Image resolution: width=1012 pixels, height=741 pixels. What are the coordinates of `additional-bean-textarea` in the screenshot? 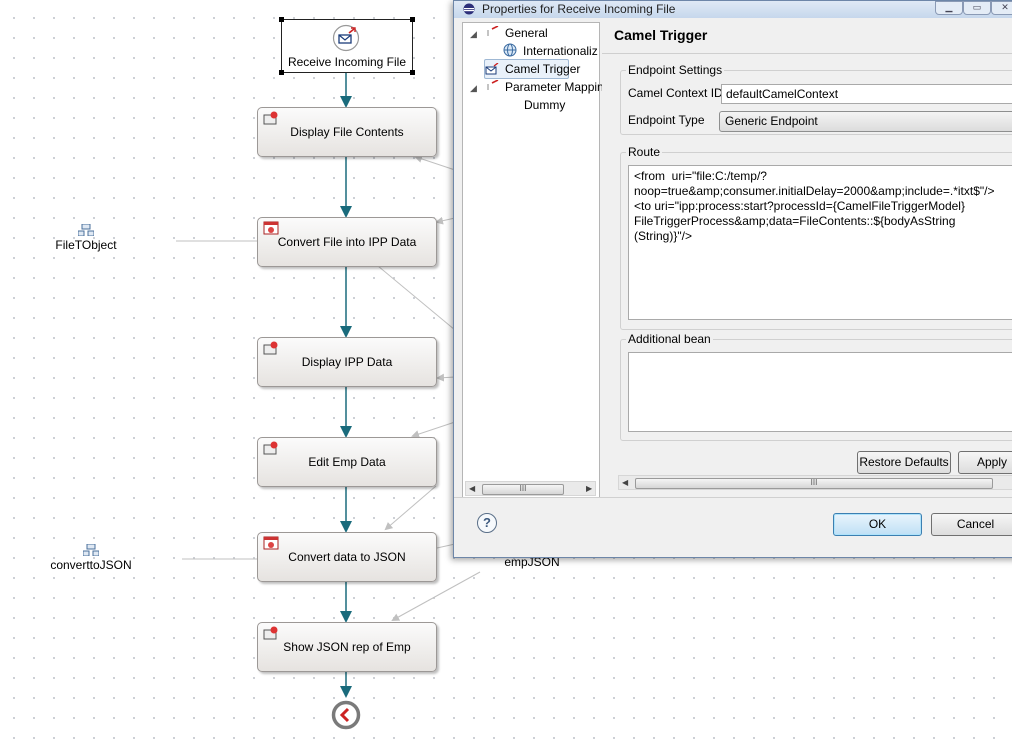 It's located at (820, 392).